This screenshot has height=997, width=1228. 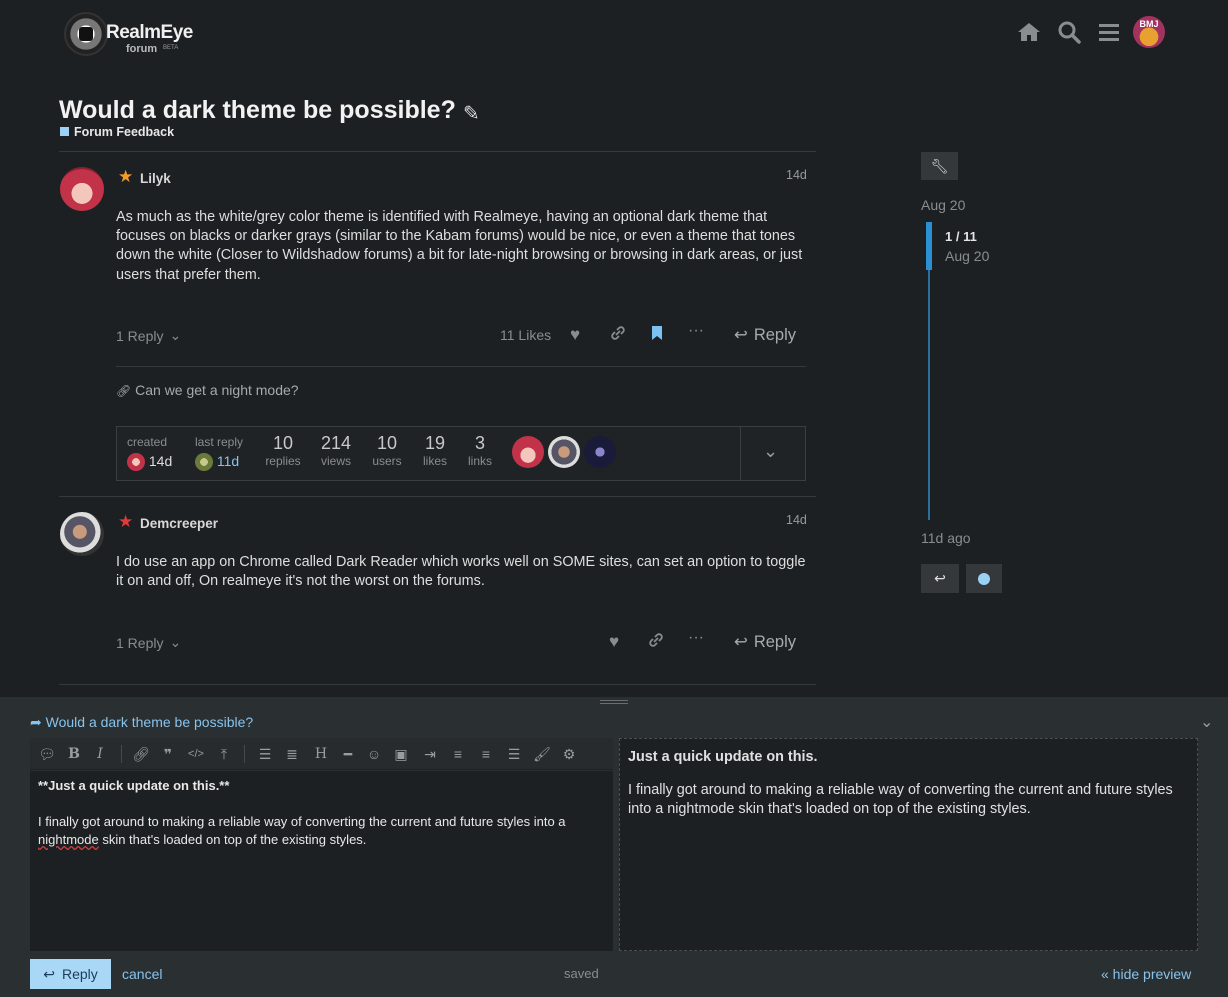 What do you see at coordinates (36, 722) in the screenshot?
I see `reply-share-arrow-icon: ➦` at bounding box center [36, 722].